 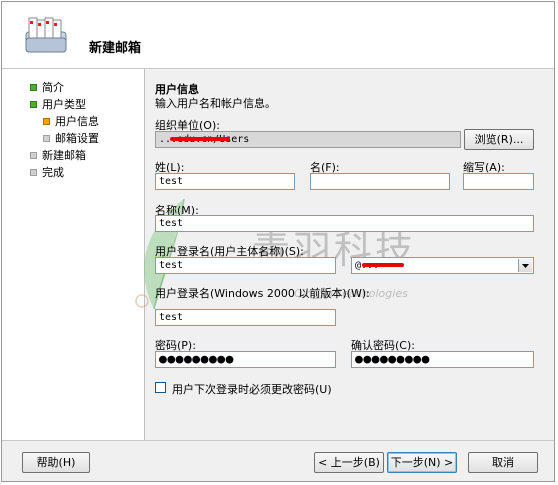 I want to click on back-button: < 上一步(B), so click(x=349, y=462).